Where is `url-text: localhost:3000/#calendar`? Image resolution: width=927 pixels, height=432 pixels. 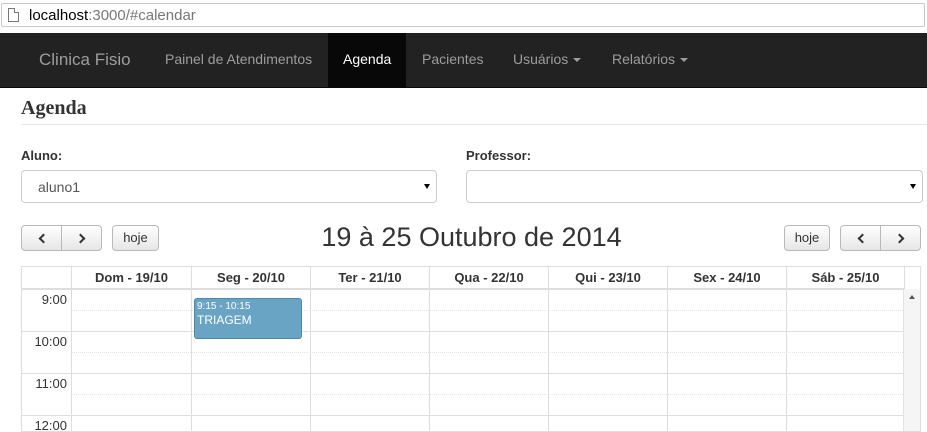
url-text: localhost:3000/#calendar is located at coordinates (112, 15).